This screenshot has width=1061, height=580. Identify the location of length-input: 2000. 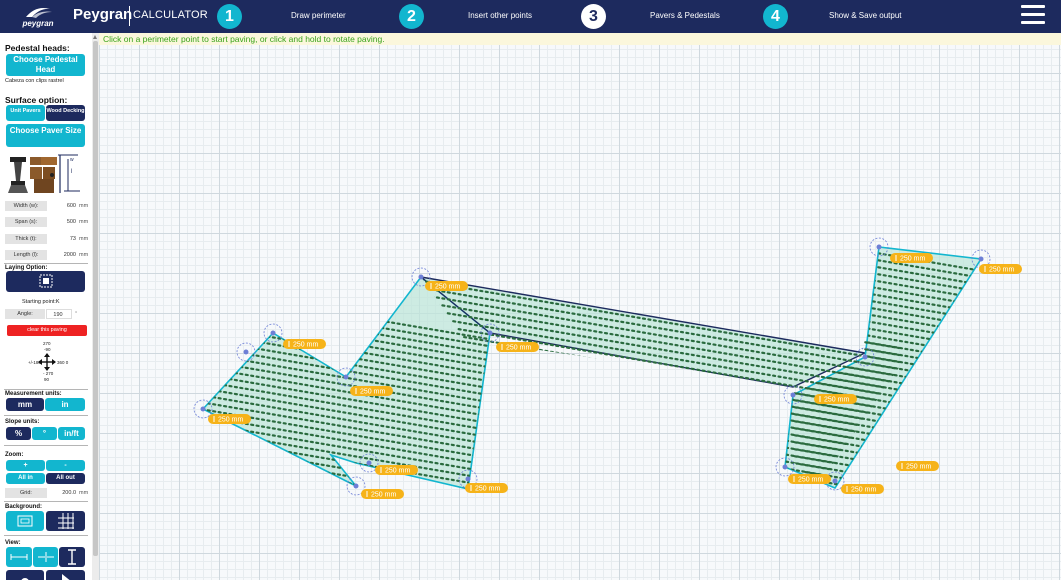
(63, 255).